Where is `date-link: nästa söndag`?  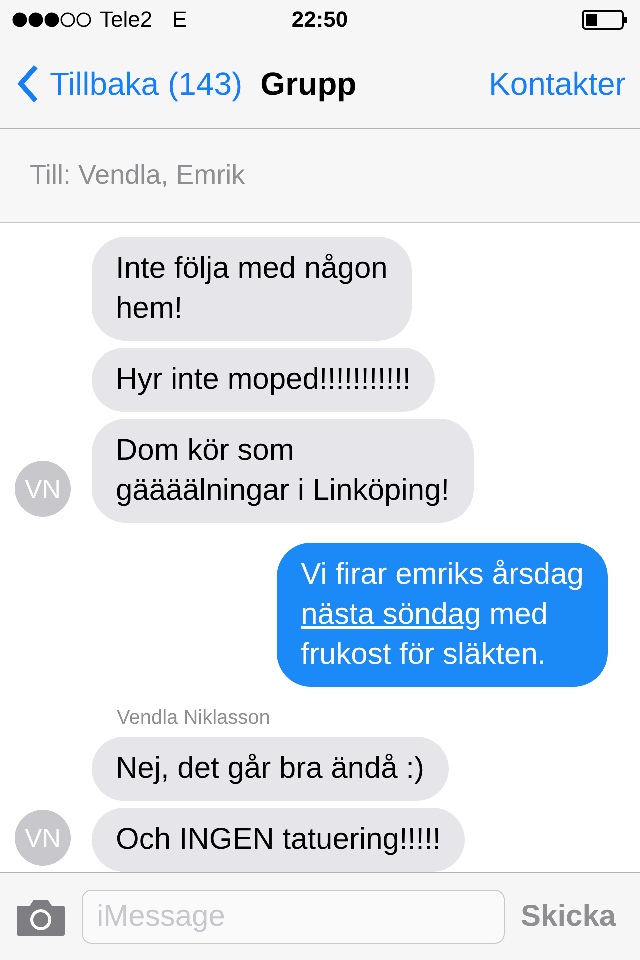
date-link: nästa söndag is located at coordinates (391, 614).